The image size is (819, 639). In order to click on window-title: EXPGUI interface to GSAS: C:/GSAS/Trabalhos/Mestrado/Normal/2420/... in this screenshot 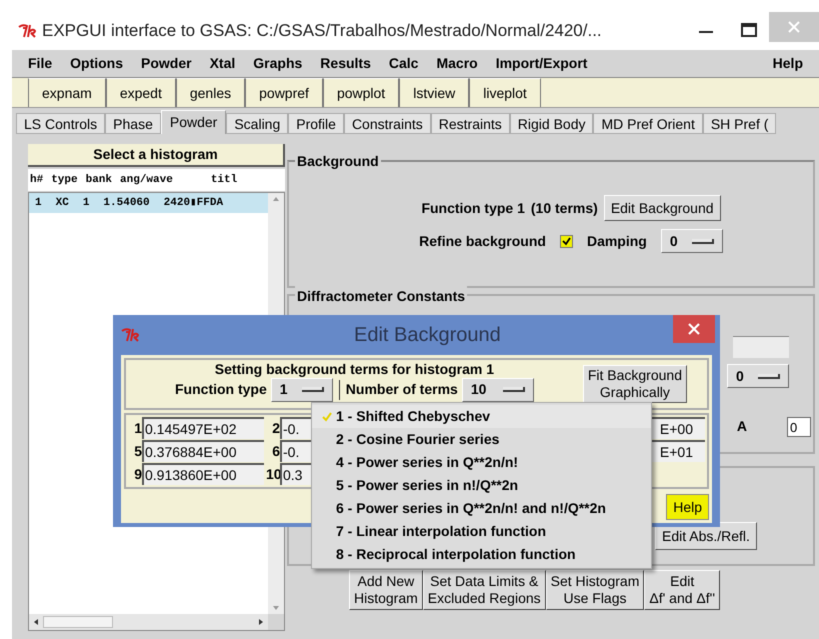, I will do `click(322, 31)`.